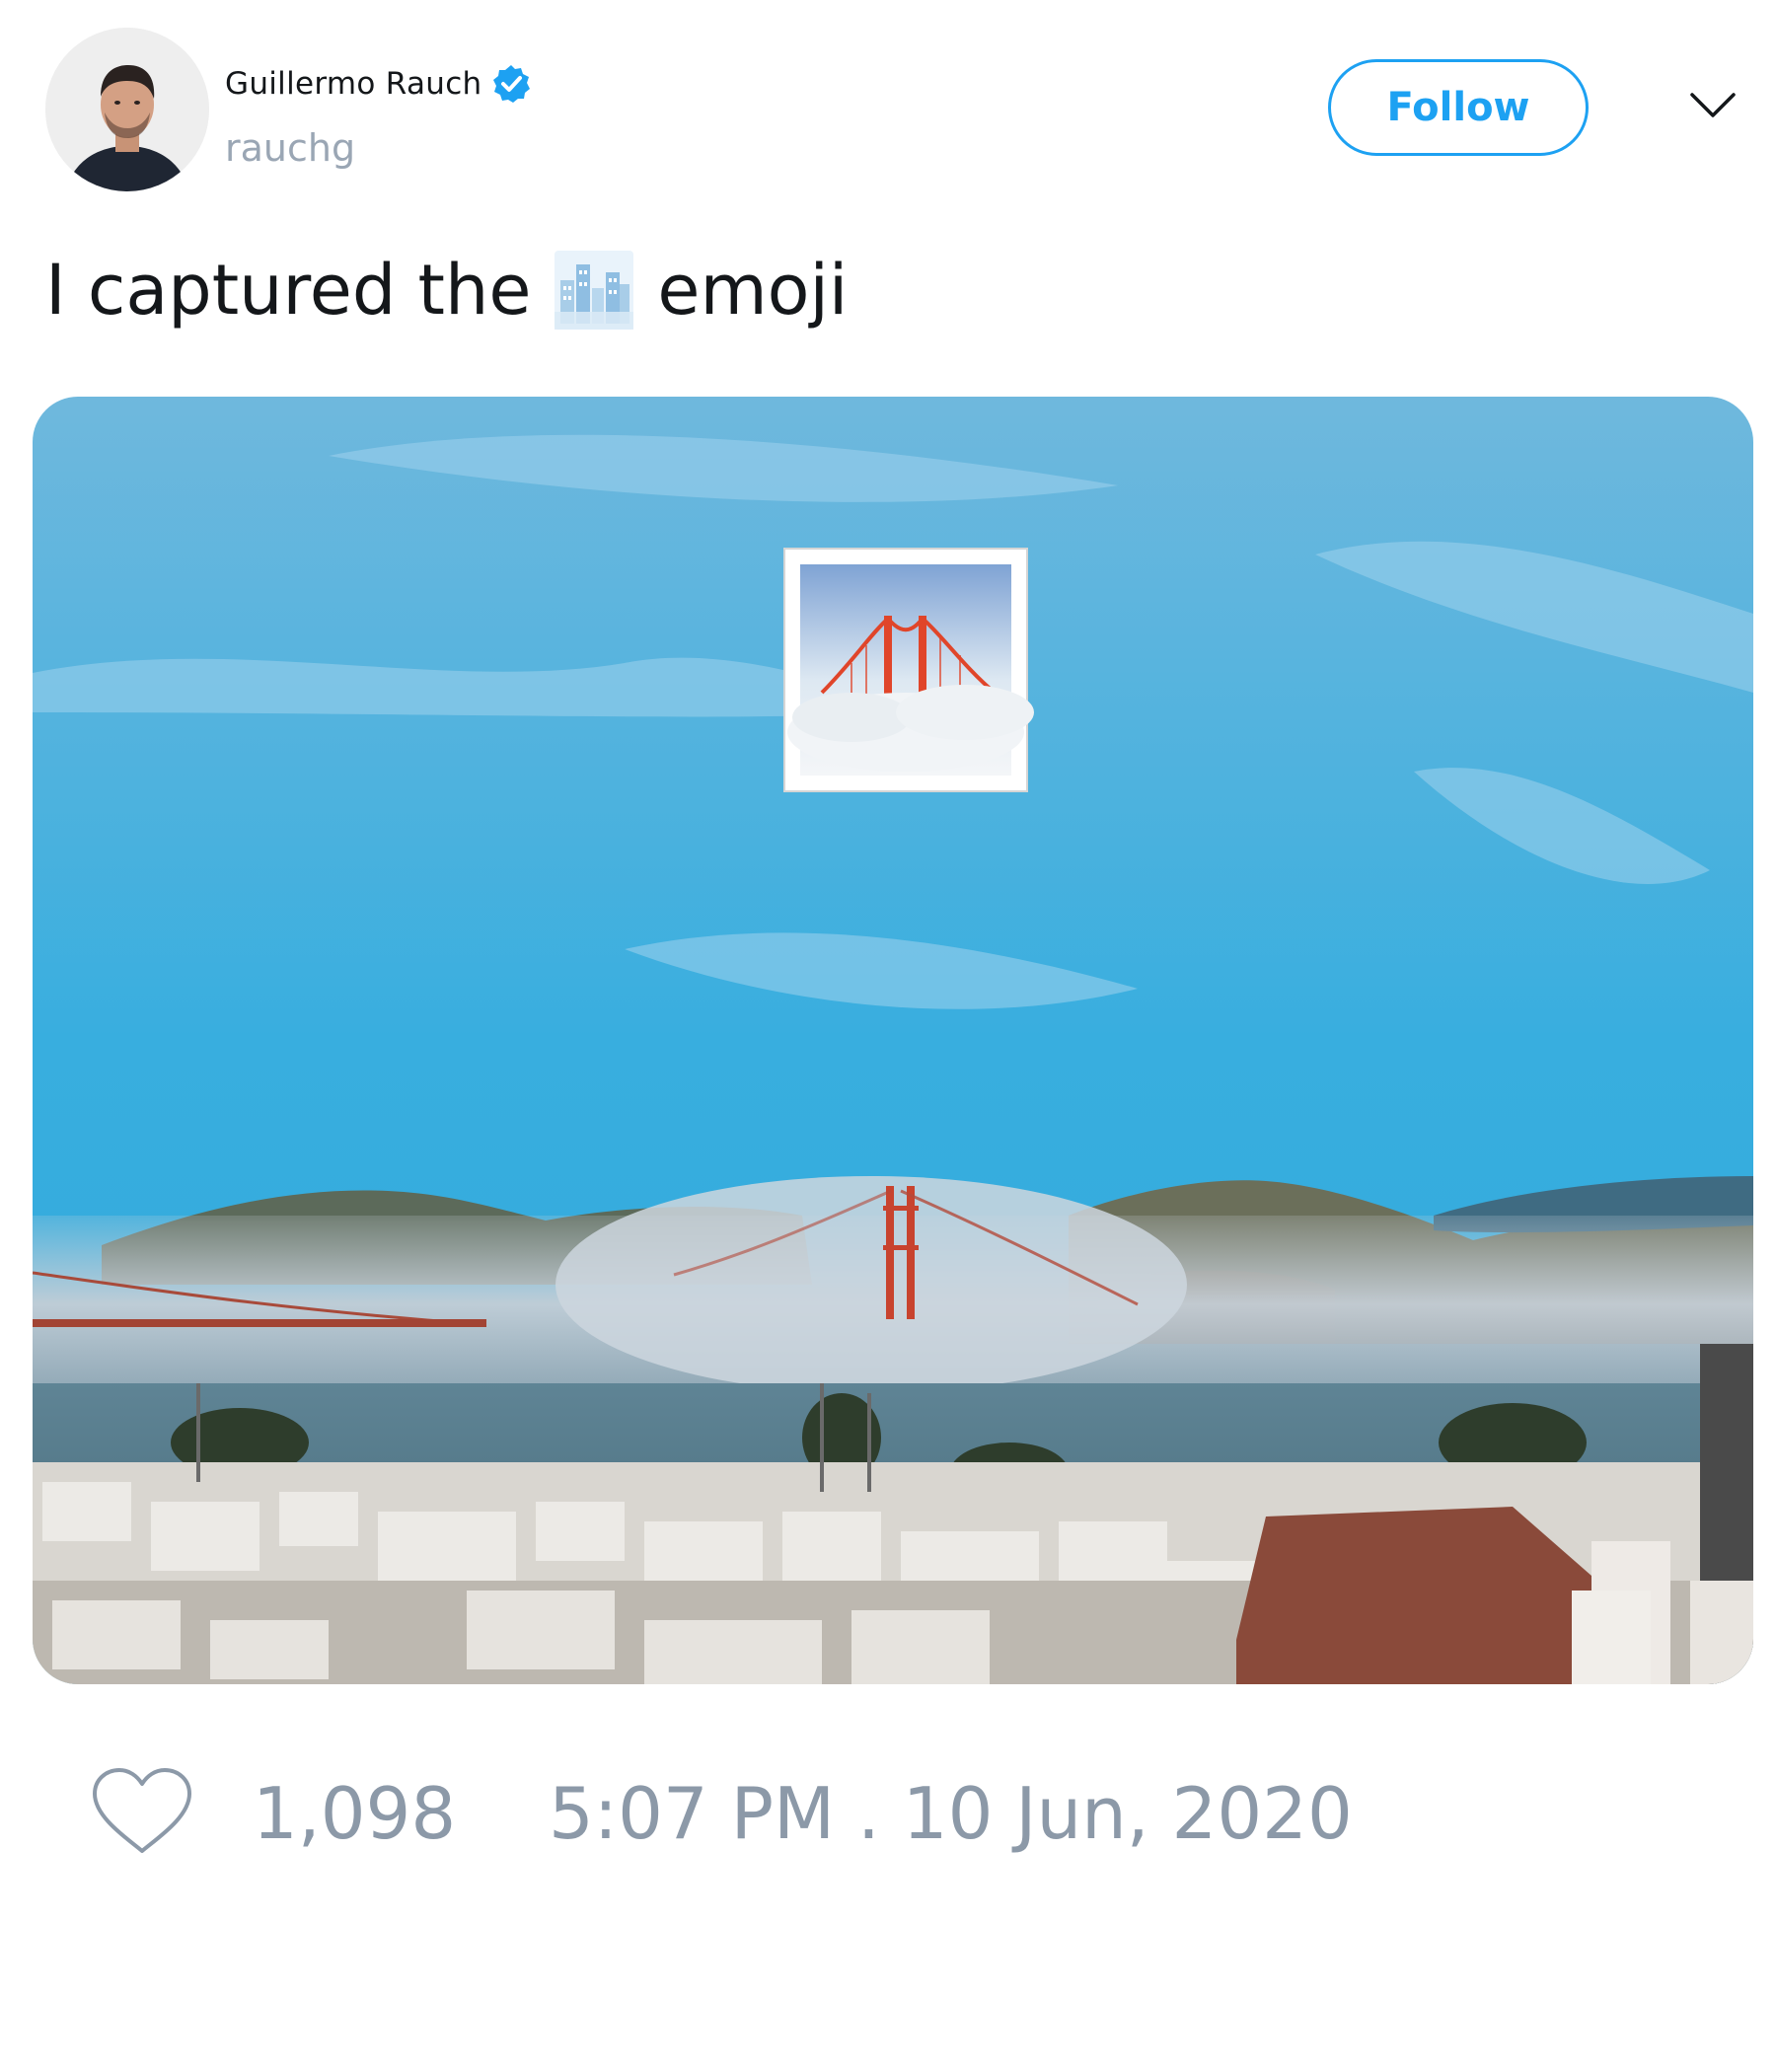  What do you see at coordinates (142, 1811) in the screenshot?
I see `heart-outline-icon` at bounding box center [142, 1811].